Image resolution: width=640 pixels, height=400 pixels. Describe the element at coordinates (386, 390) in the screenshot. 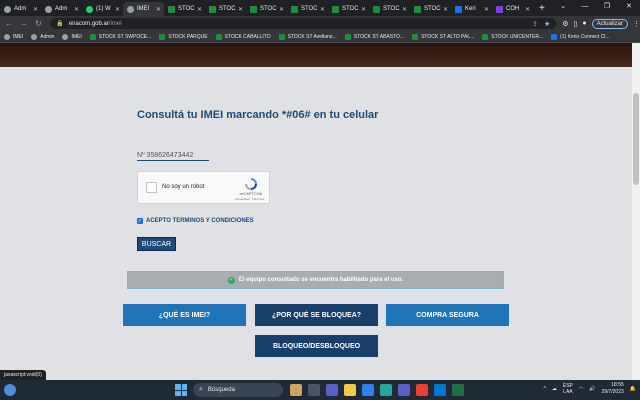

I see `app-icon` at that location.